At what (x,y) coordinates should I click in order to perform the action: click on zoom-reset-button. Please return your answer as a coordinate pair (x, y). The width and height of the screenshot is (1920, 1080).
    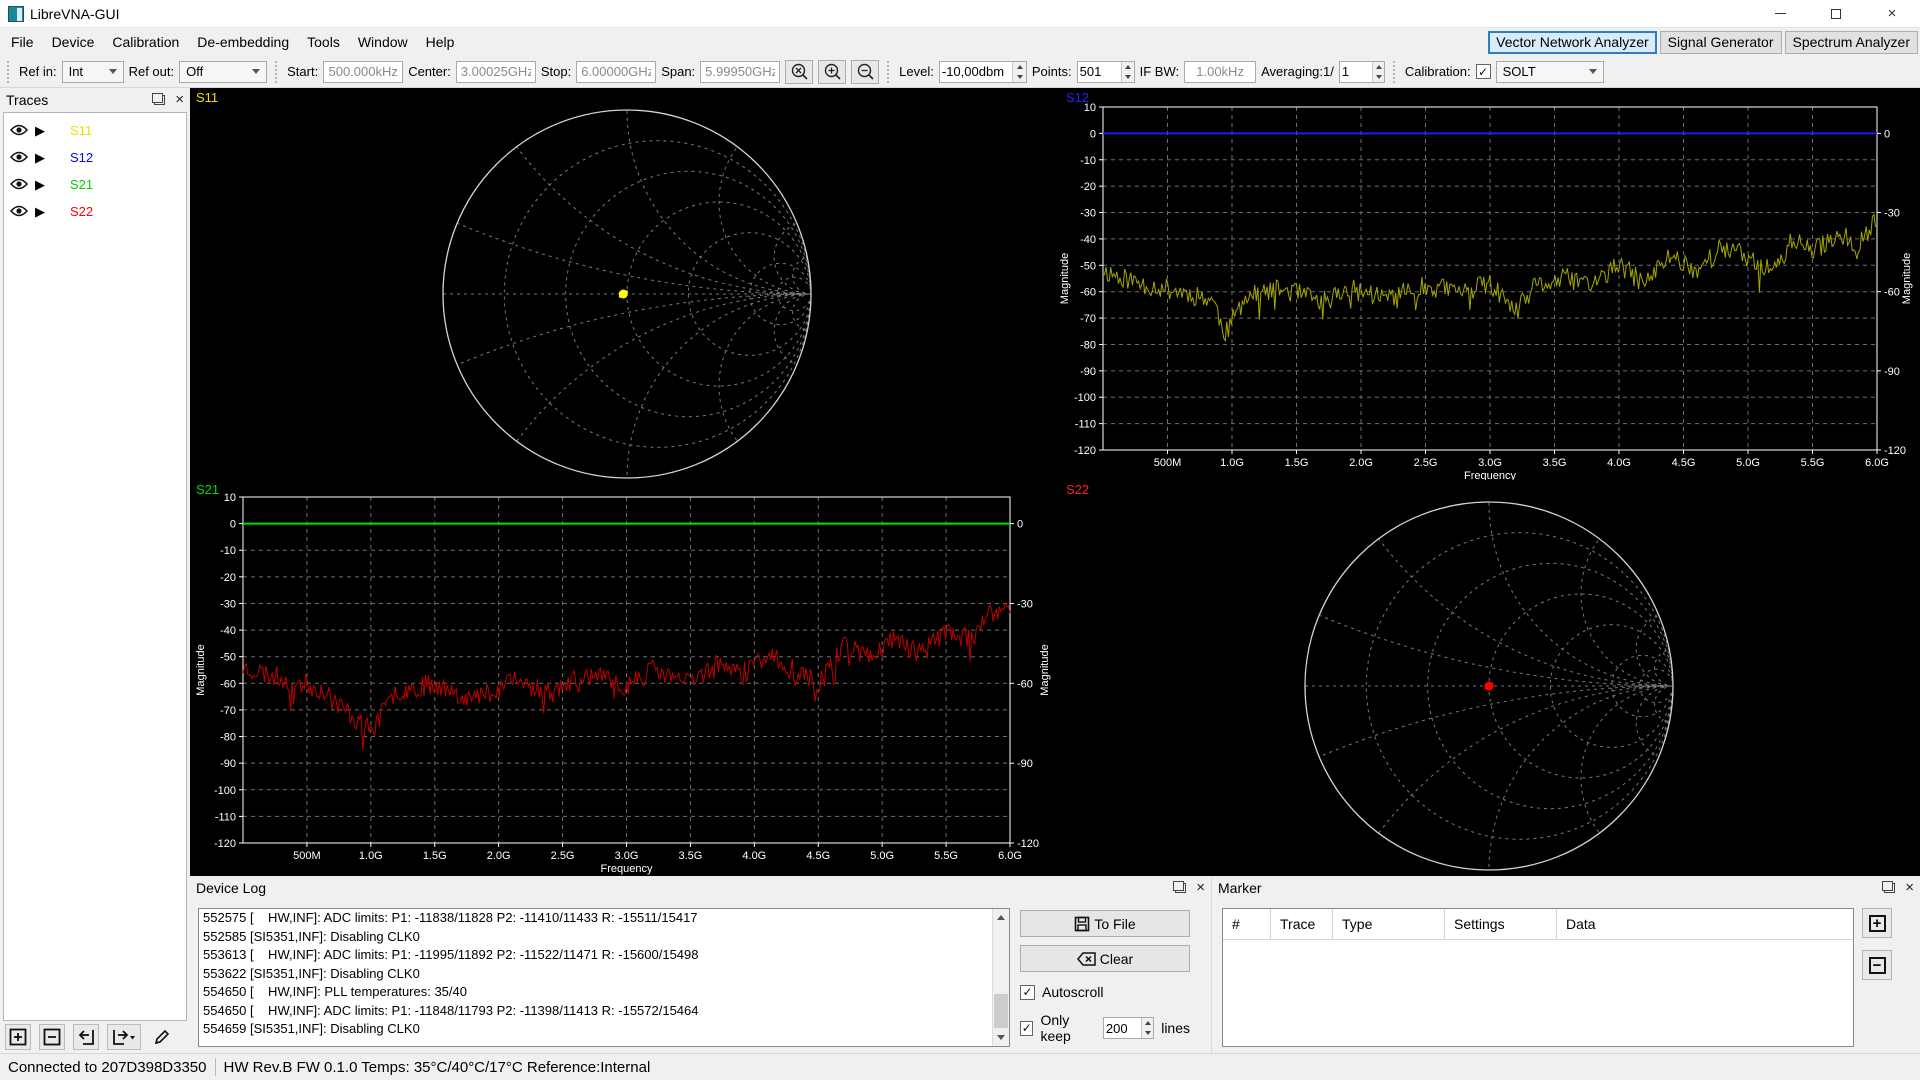
    Looking at the image, I should click on (799, 71).